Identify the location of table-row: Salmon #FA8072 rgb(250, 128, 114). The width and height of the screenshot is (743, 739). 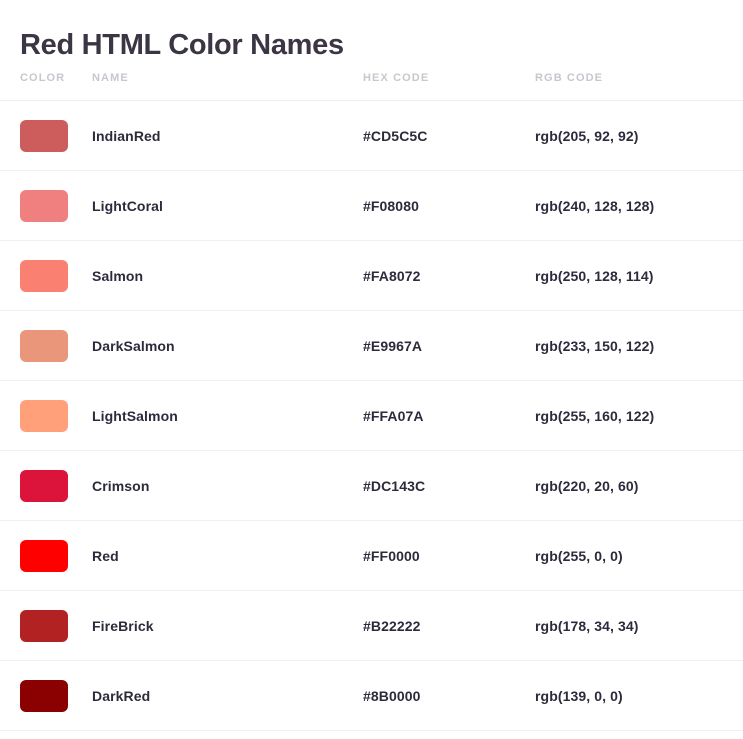
(371, 276).